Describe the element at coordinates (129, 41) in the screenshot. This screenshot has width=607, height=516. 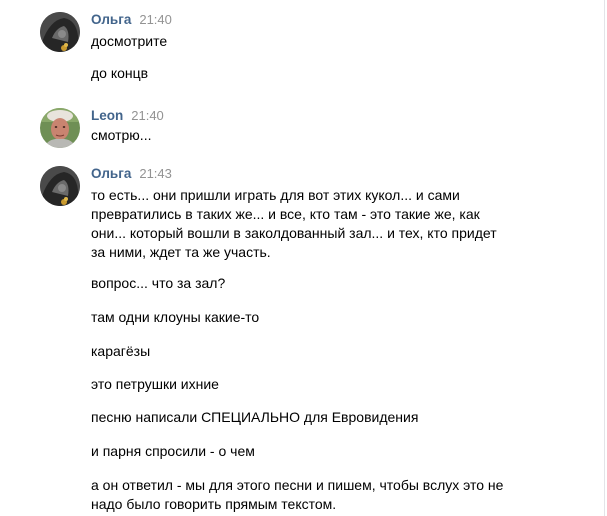
I see `message-text: досмотрите` at that location.